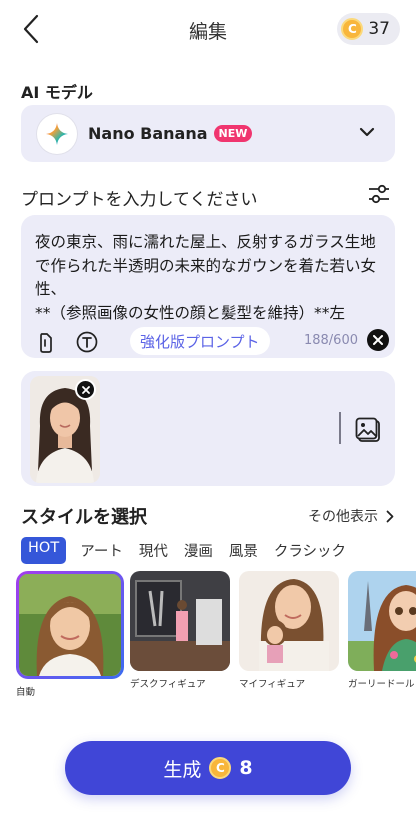 The width and height of the screenshot is (416, 813). I want to click on divider, so click(340, 428).